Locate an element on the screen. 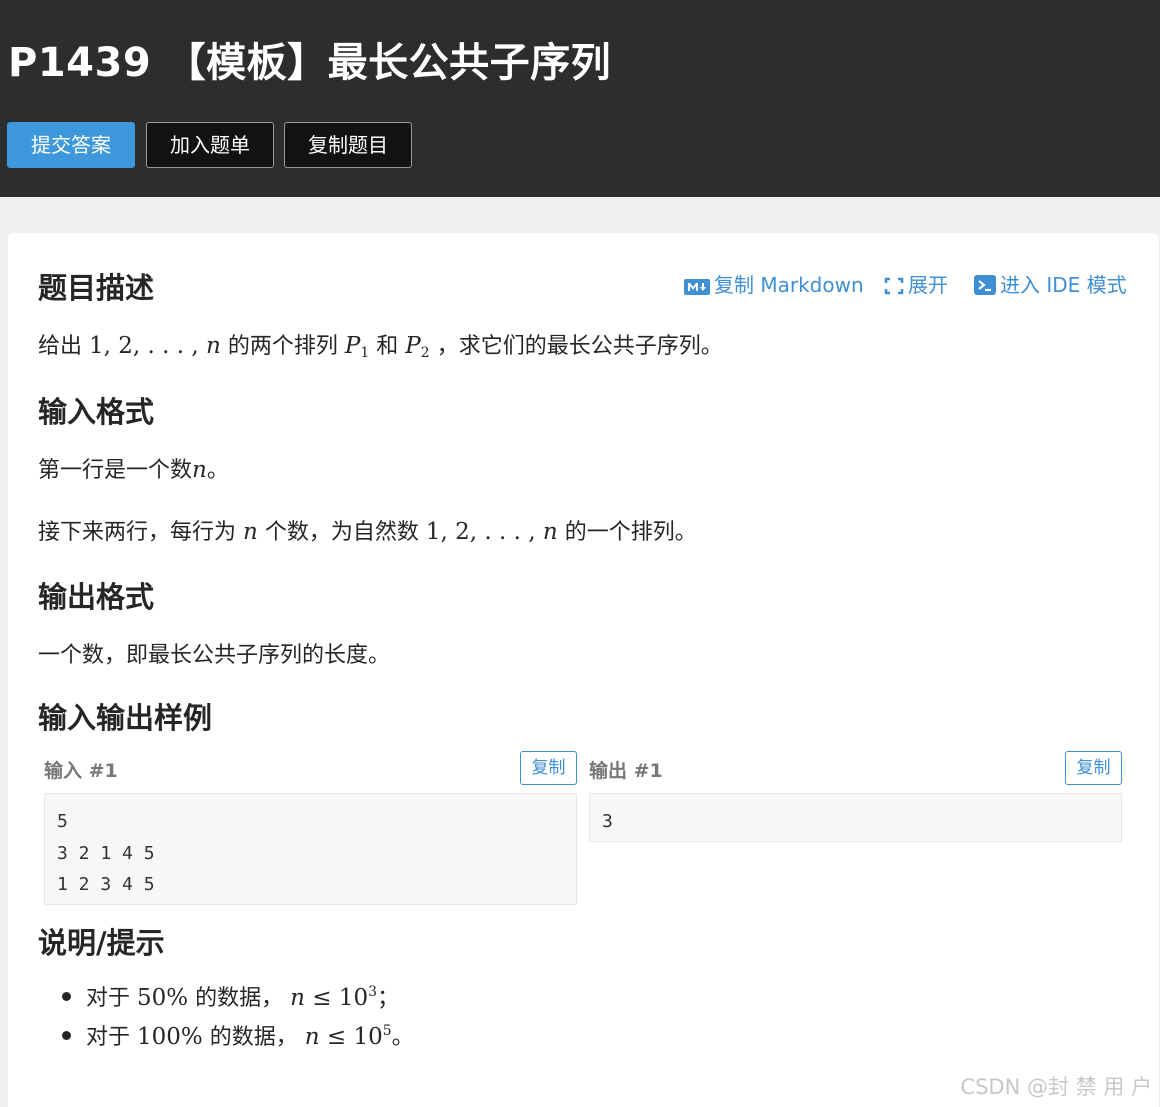  expand-label: 展开 is located at coordinates (928, 285).